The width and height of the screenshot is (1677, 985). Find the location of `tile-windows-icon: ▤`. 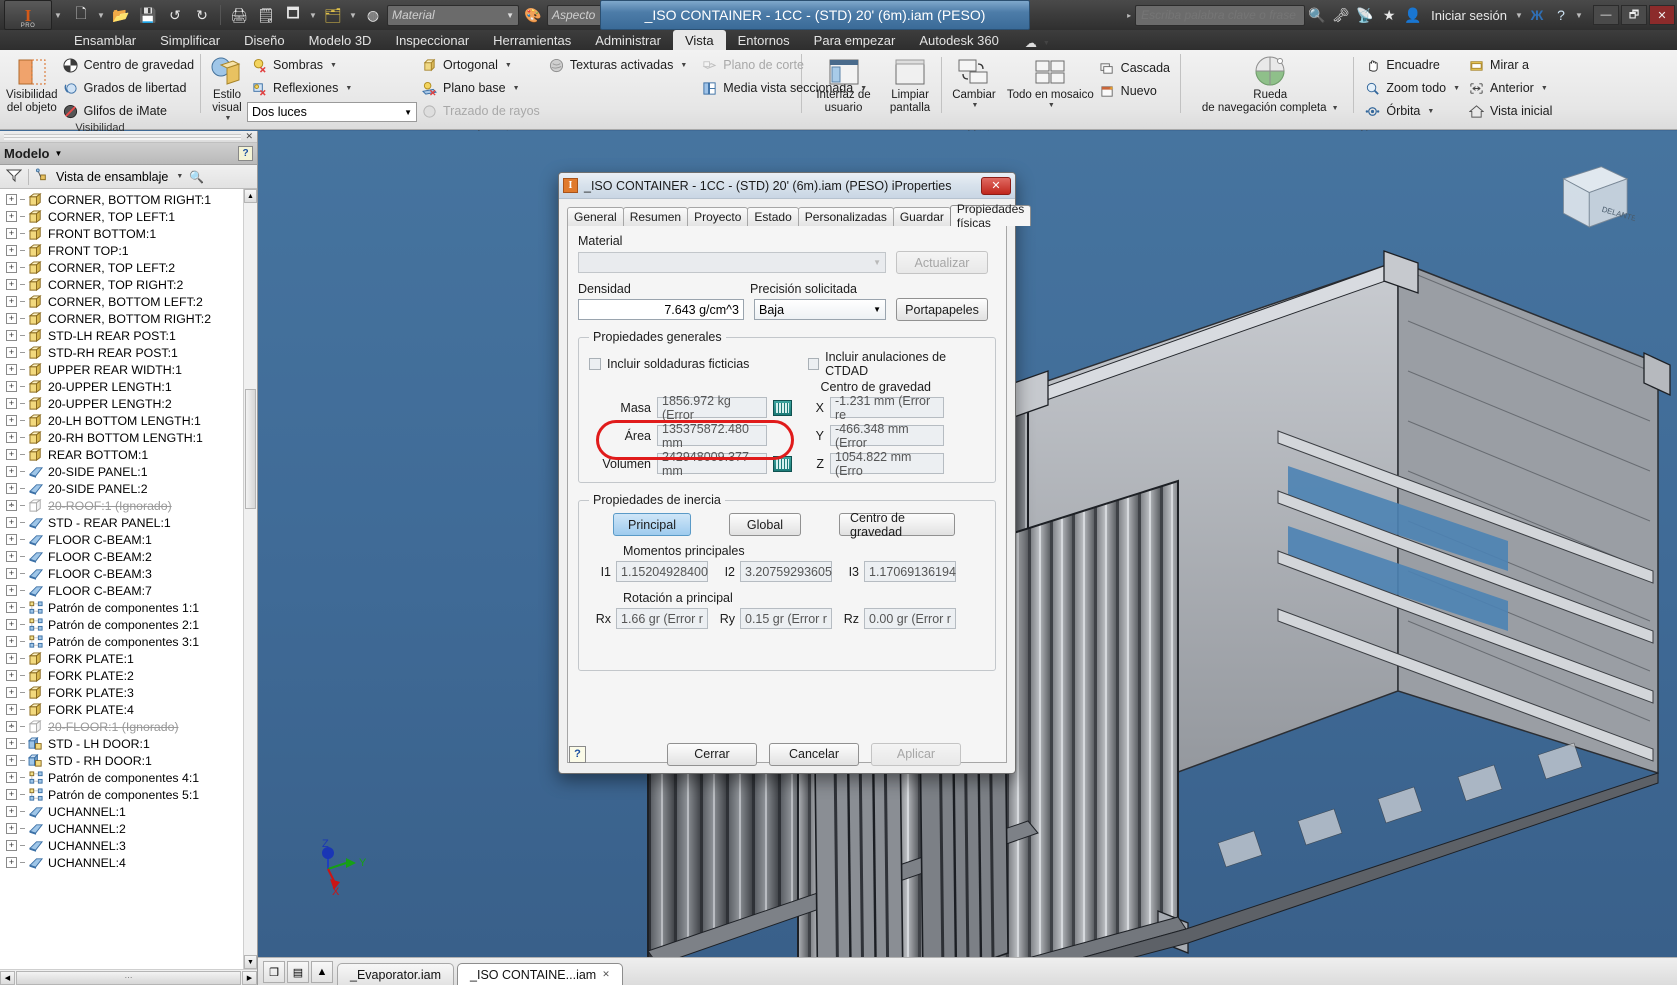

tile-windows-icon: ▤ is located at coordinates (298, 972).